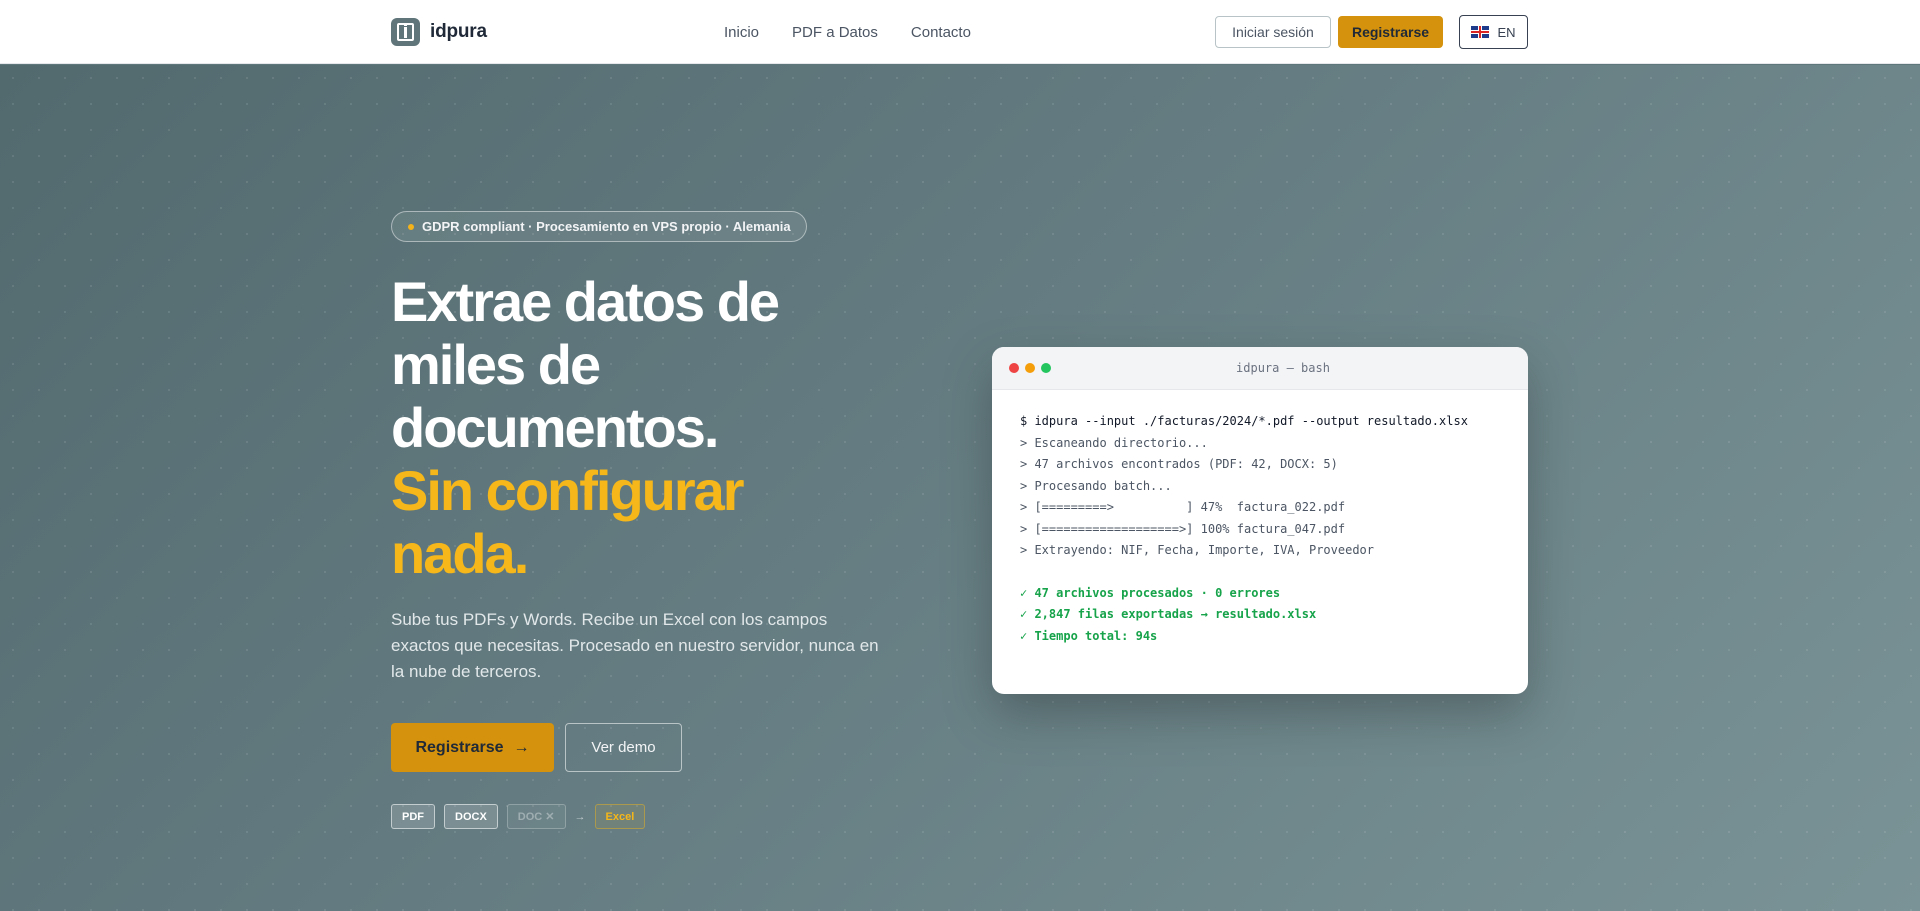  I want to click on hero-title-accent-line: Sin configurar, so click(568, 490).